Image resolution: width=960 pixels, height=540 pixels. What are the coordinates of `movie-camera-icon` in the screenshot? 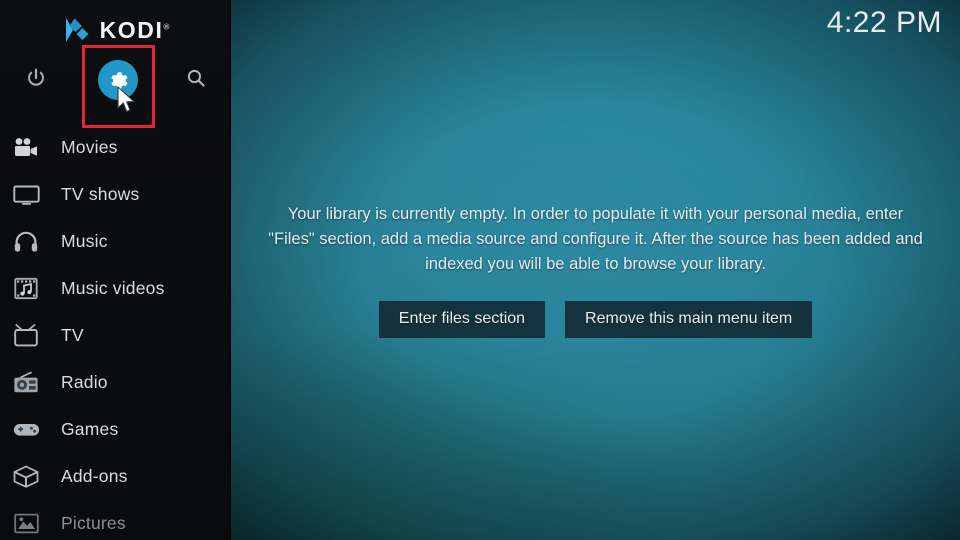 It's located at (26, 148).